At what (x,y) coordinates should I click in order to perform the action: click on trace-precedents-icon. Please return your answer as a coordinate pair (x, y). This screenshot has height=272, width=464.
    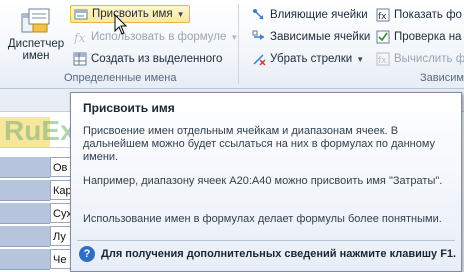
    Looking at the image, I should click on (258, 14).